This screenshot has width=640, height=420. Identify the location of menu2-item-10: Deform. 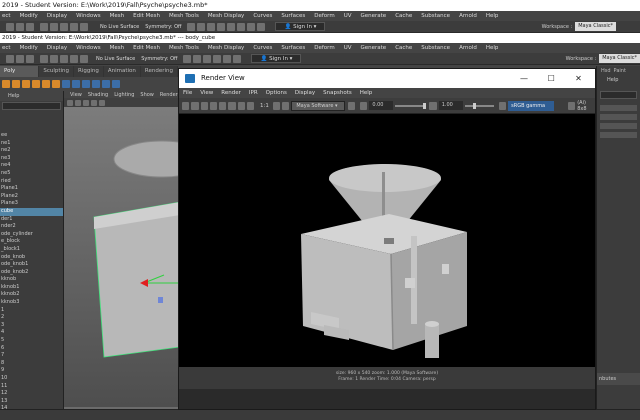
(324, 48).